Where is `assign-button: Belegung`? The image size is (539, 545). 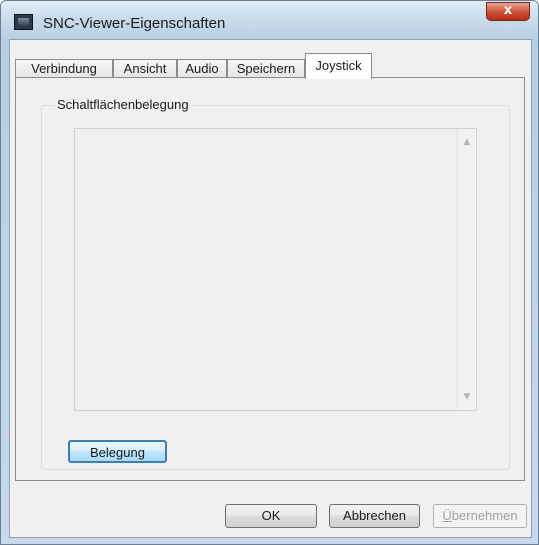
assign-button: Belegung is located at coordinates (117, 451).